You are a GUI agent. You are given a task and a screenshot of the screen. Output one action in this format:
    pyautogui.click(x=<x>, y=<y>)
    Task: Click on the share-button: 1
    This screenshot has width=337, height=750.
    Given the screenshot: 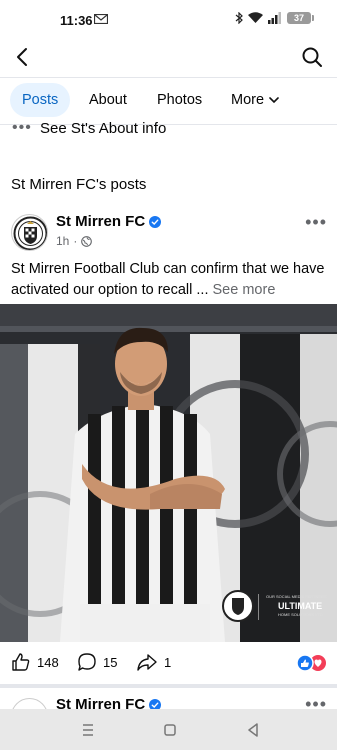 What is the action you would take?
    pyautogui.click(x=153, y=662)
    